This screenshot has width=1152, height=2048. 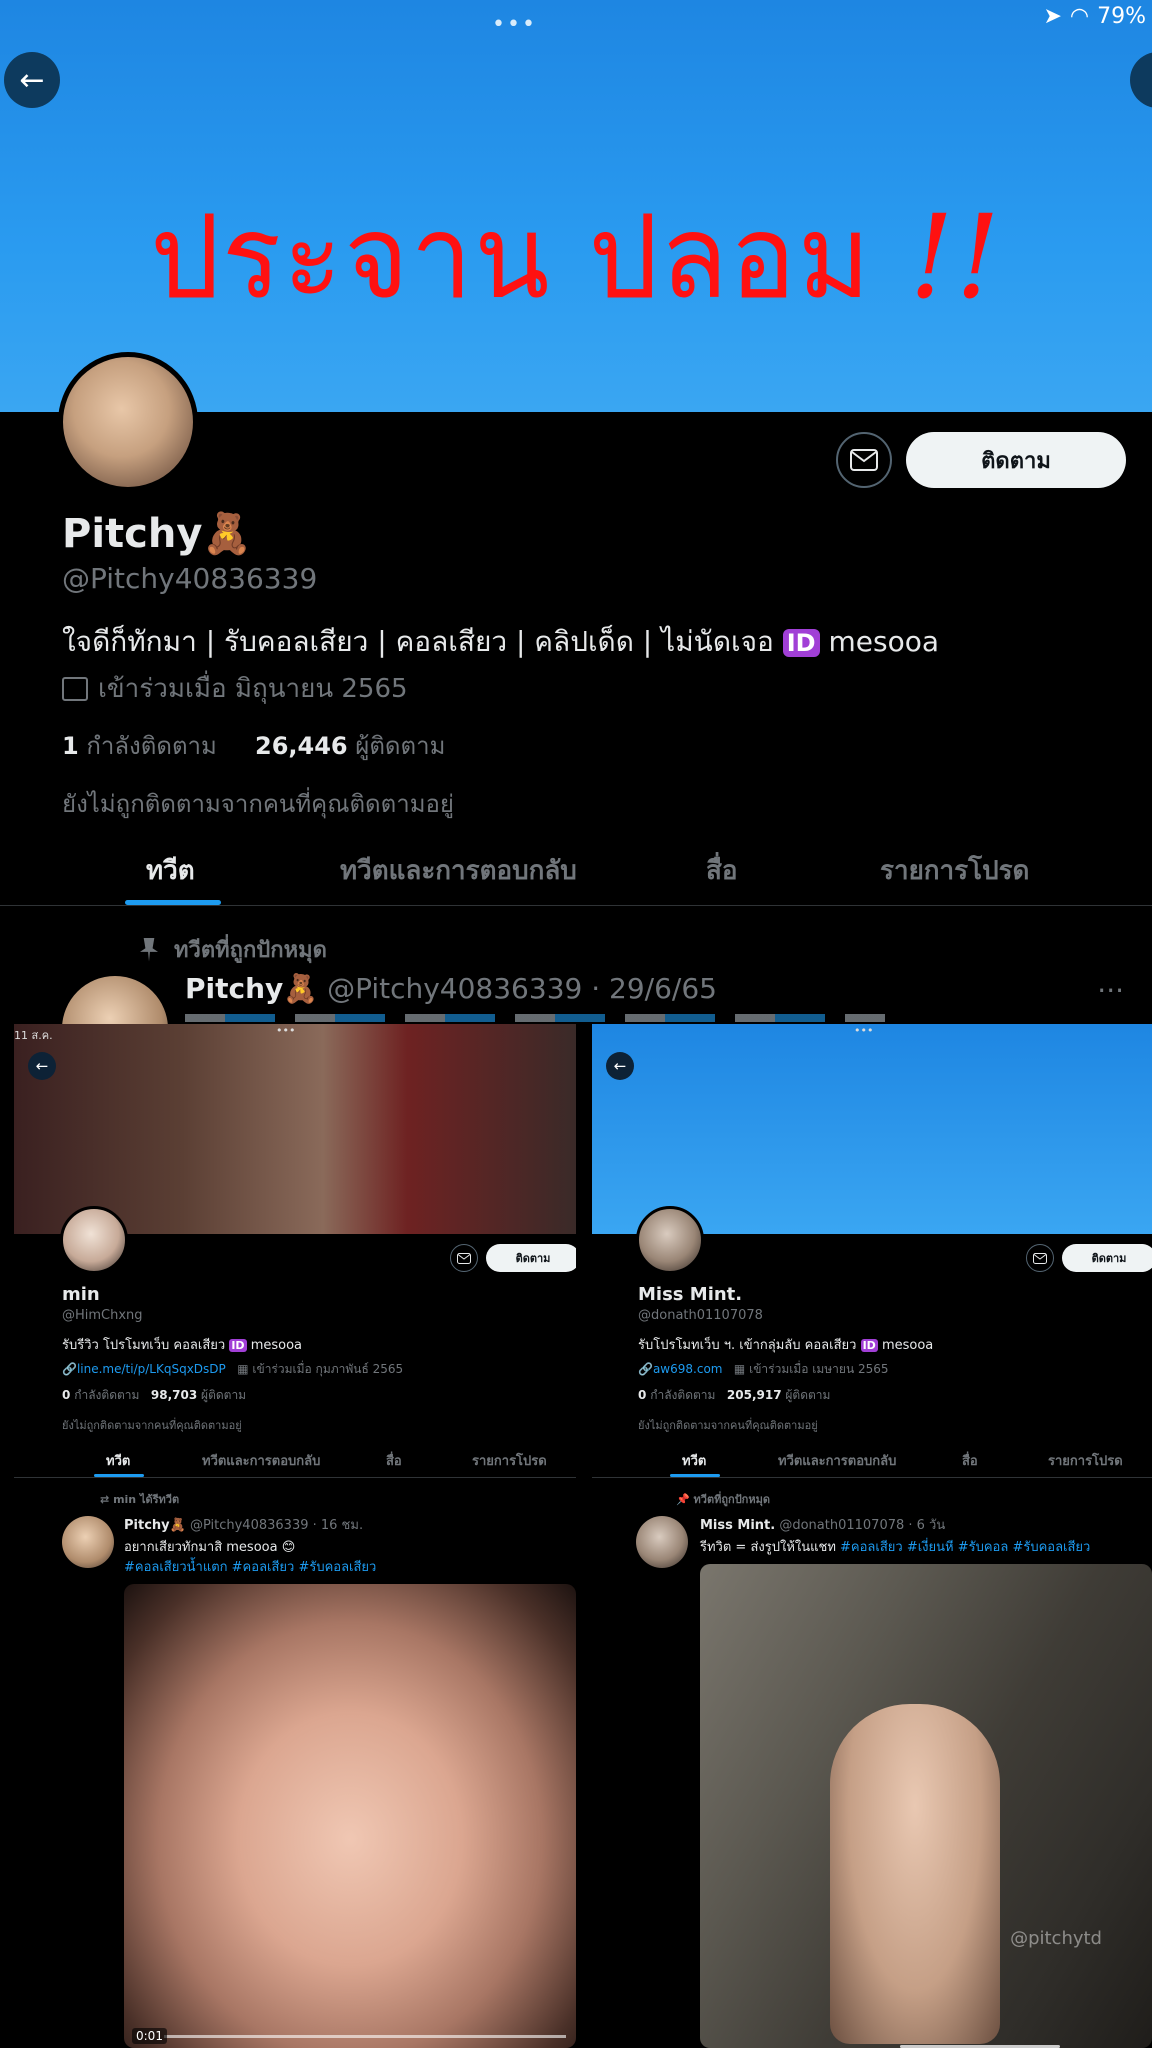 I want to click on location-icon: ➤, so click(x=1052, y=16).